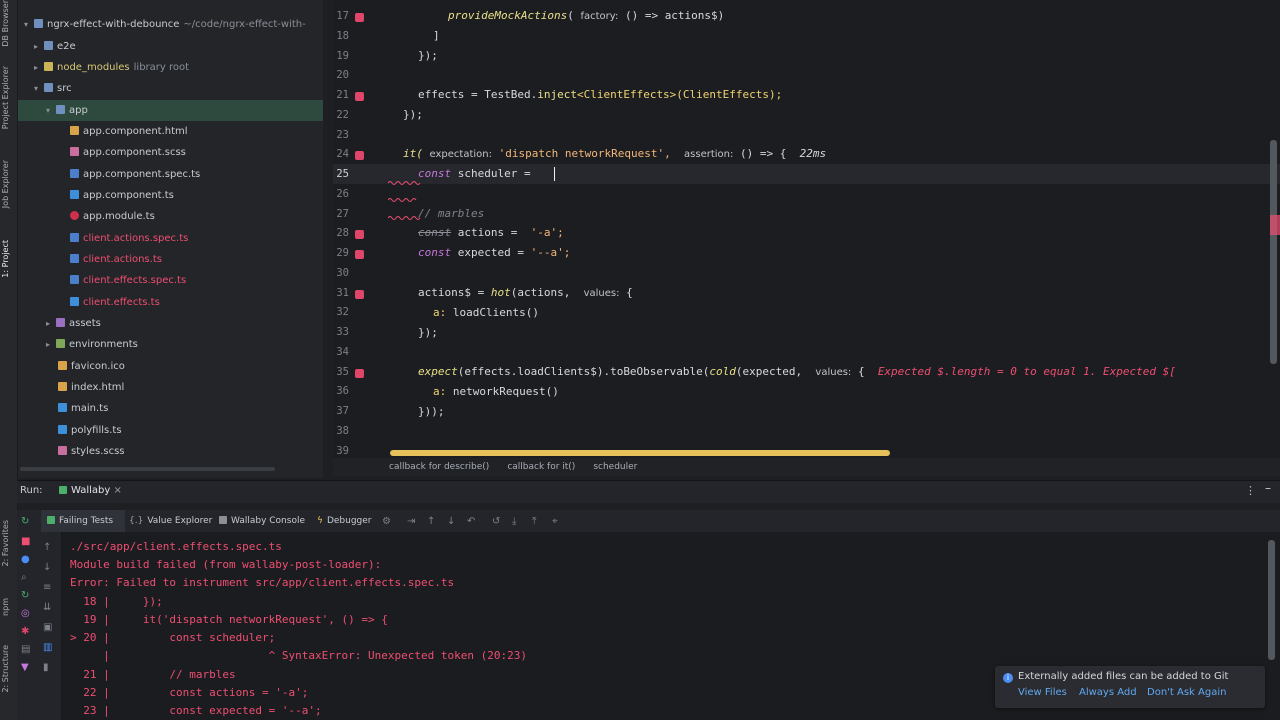  I want to click on upload-icon: ⤒, so click(534, 521).